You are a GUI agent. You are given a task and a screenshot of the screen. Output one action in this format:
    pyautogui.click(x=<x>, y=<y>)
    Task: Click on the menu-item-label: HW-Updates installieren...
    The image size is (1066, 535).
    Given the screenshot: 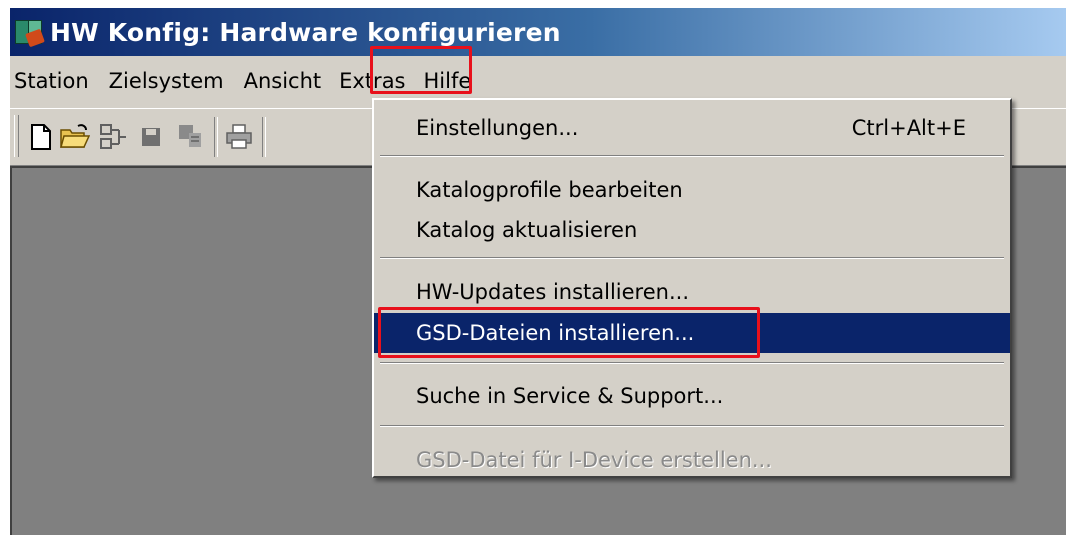 What is the action you would take?
    pyautogui.click(x=552, y=292)
    